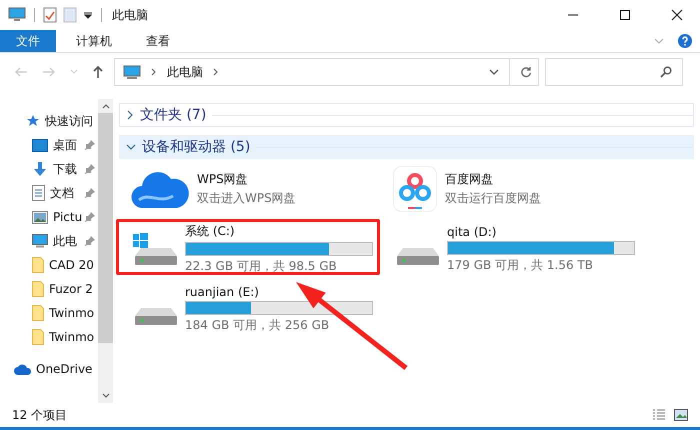 This screenshot has height=430, width=700. Describe the element at coordinates (406, 115) in the screenshot. I see `group-header: 文件夹 (7)` at that location.